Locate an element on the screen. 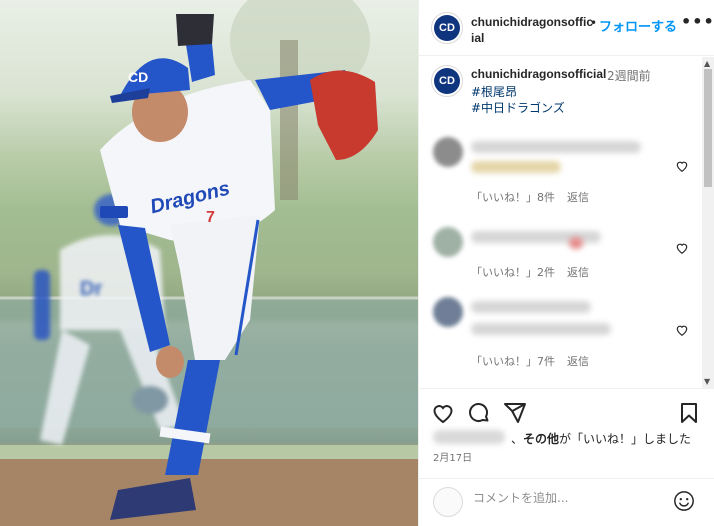 Image resolution: width=714 pixels, height=526 pixels. caption-username: chunichidragonsofficial is located at coordinates (538, 74).